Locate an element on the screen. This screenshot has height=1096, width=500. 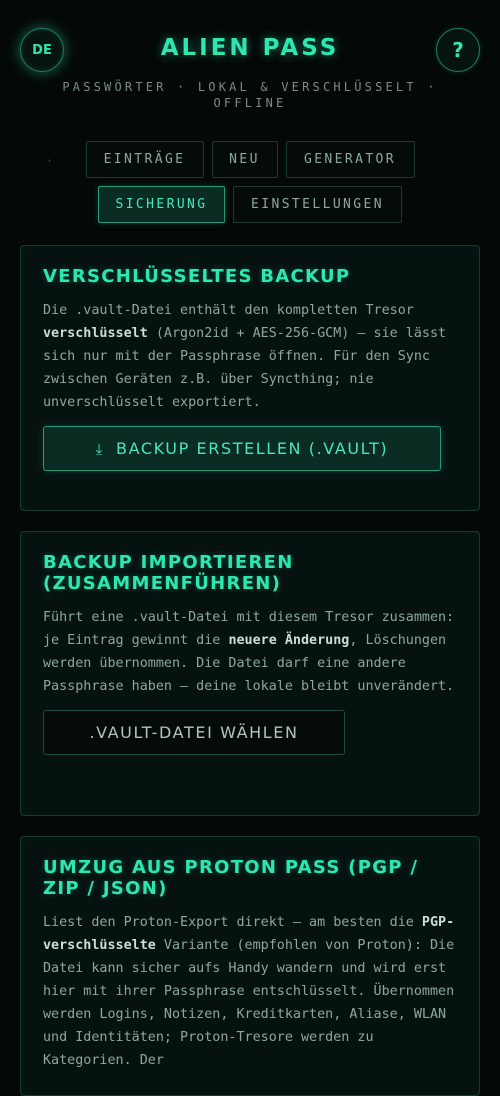
import-card-title: Backup importieren (zusammenführen) is located at coordinates (168, 573).